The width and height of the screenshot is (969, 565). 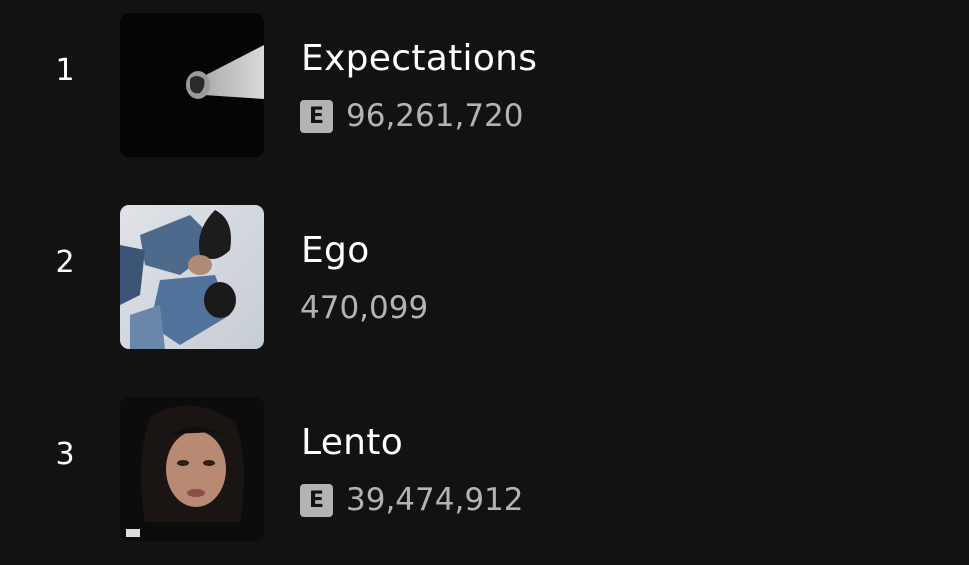 What do you see at coordinates (435, 500) in the screenshot?
I see `play-count: 39,474,912` at bounding box center [435, 500].